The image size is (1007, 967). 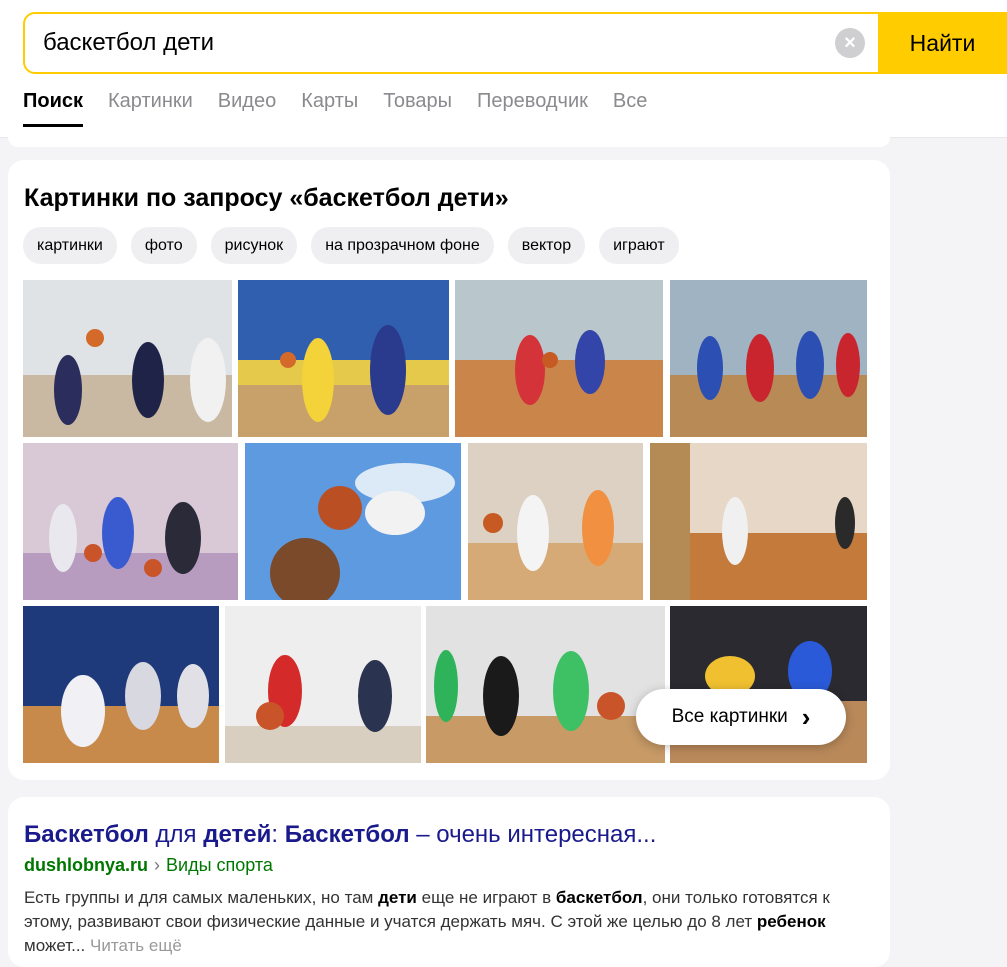 I want to click on tab-maps: Карты, so click(x=329, y=107).